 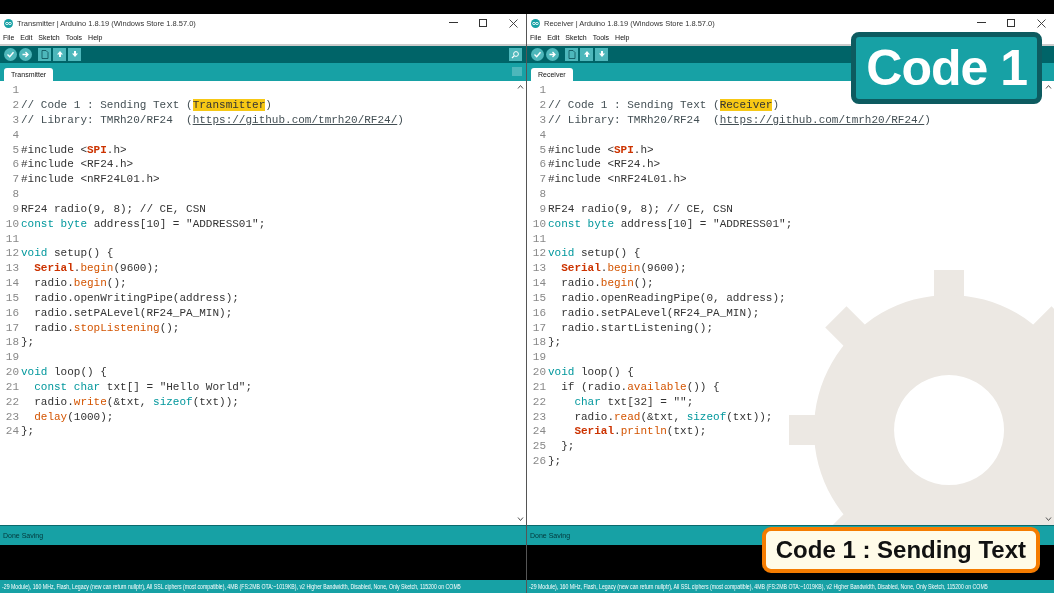 What do you see at coordinates (617, 179) in the screenshot?
I see `code-line: #include <nRF24L01.h>` at bounding box center [617, 179].